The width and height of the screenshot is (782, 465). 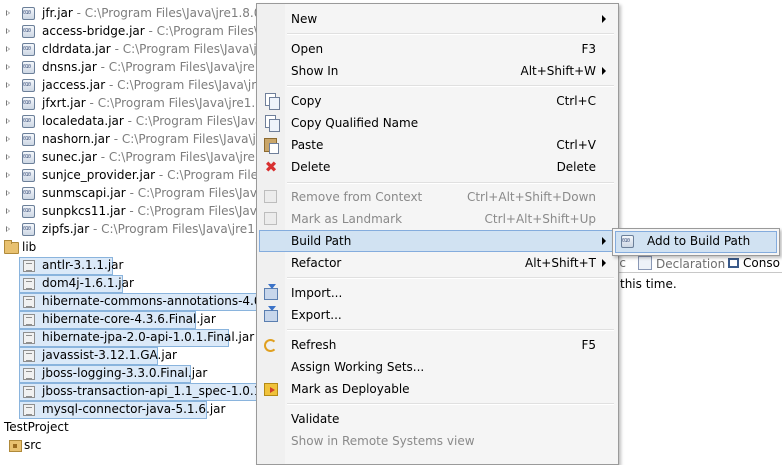 I want to click on menu-item-open: Open F3, so click(x=437, y=49).